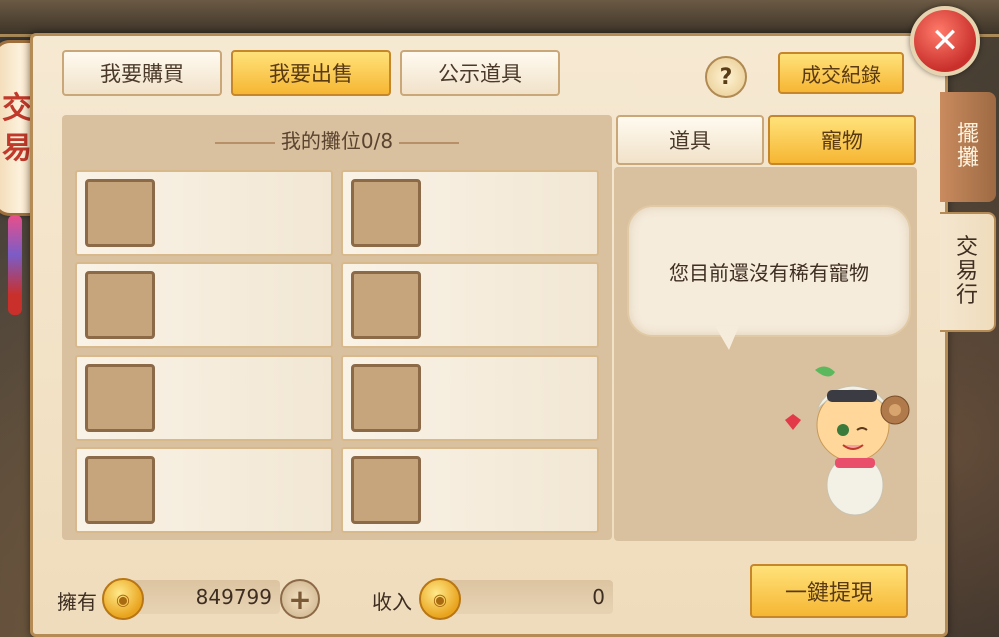 This screenshot has width=999, height=637. I want to click on tab-trade: 交 易 行, so click(968, 272).